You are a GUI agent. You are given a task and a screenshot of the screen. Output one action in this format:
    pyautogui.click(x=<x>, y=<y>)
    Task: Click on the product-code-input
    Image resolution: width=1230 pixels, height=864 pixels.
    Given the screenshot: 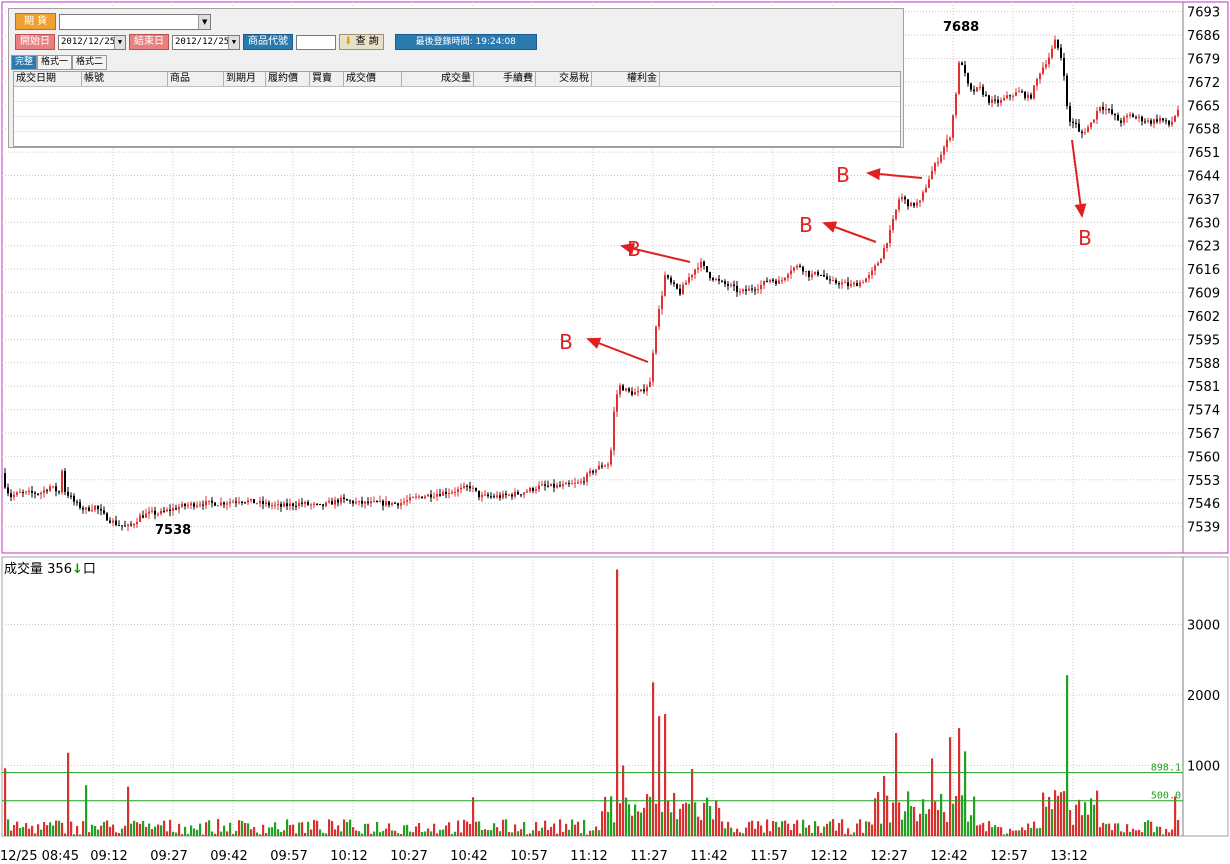 What is the action you would take?
    pyautogui.click(x=316, y=42)
    